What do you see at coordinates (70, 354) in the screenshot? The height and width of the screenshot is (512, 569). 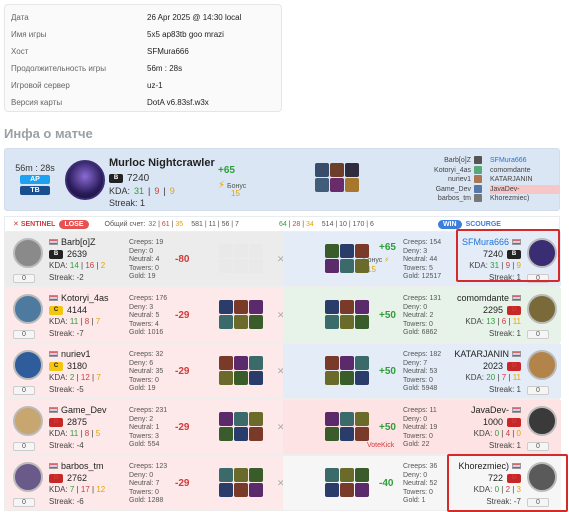 I see `player-name: nuriev1` at bounding box center [70, 354].